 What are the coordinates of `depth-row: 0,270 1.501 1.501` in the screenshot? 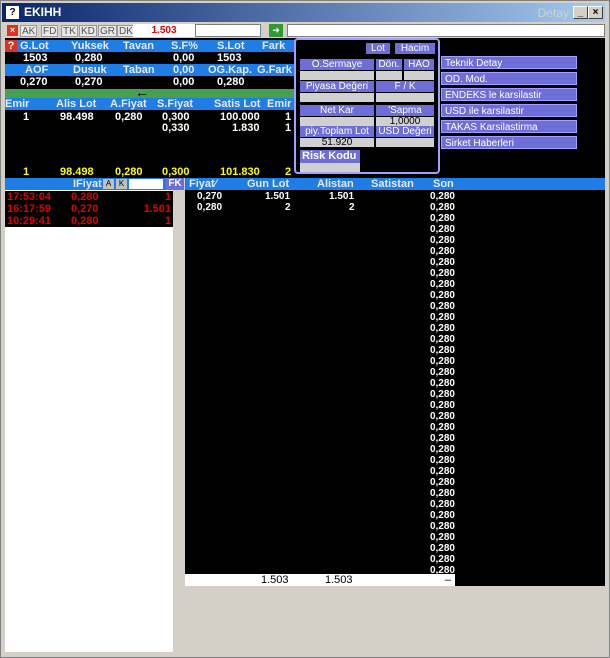 It's located at (395, 196).